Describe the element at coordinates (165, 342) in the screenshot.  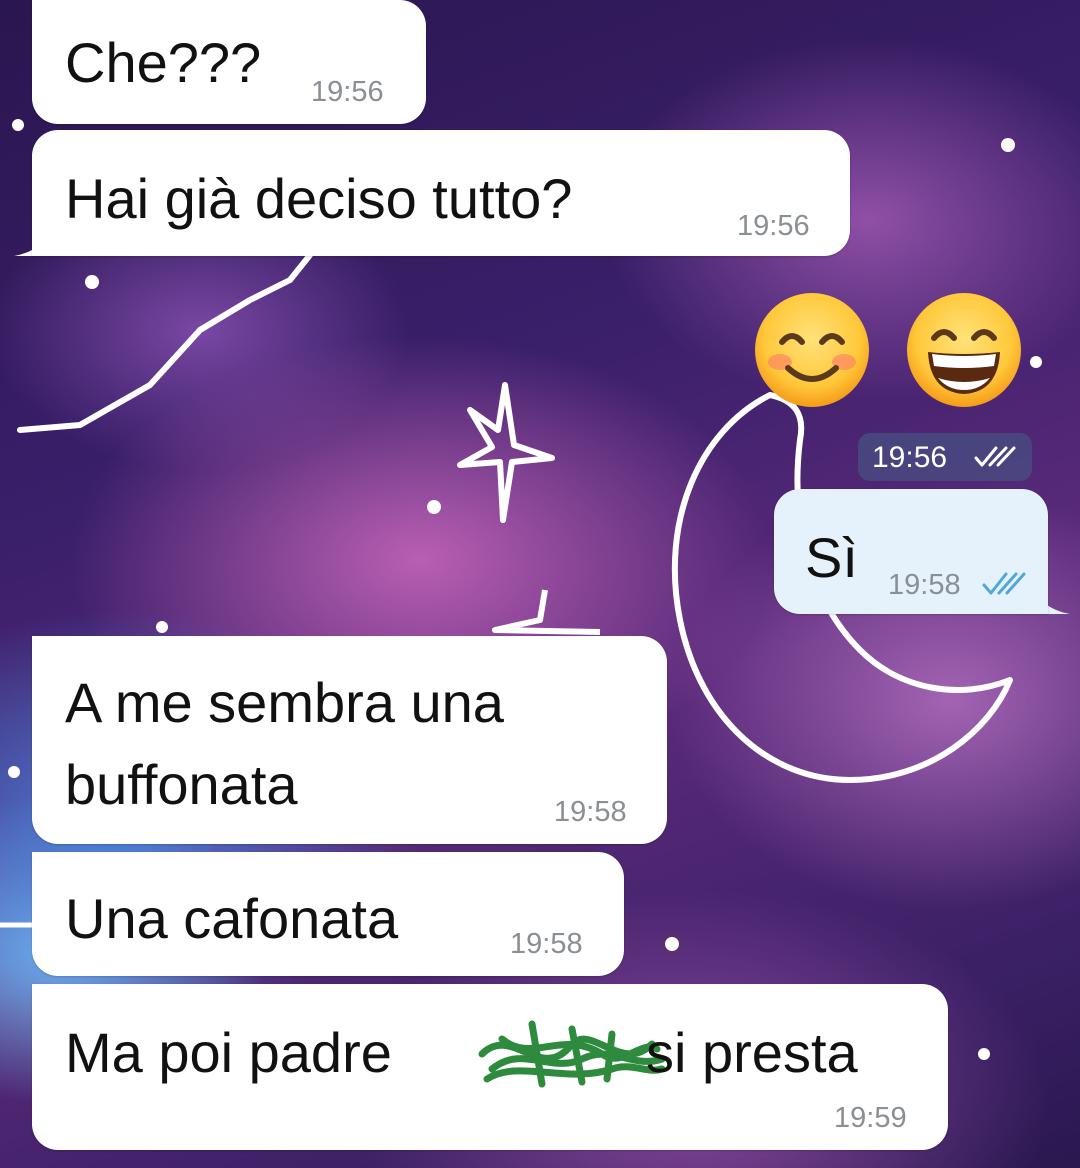
I see `constellation-line` at that location.